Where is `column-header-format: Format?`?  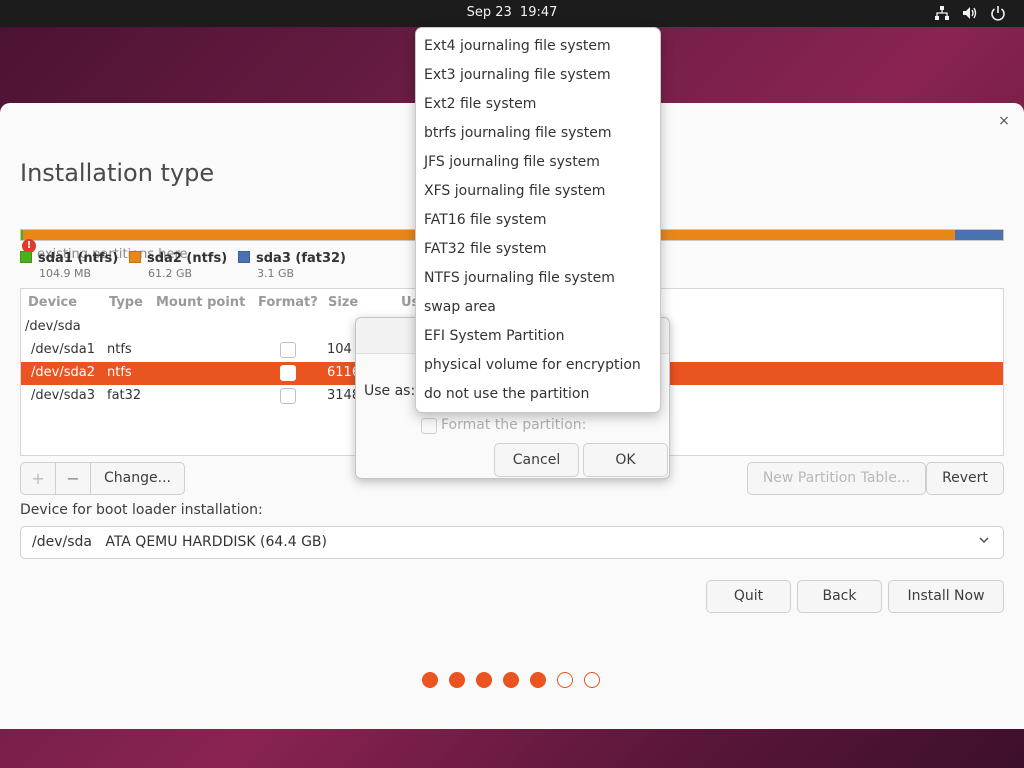 column-header-format: Format? is located at coordinates (288, 302).